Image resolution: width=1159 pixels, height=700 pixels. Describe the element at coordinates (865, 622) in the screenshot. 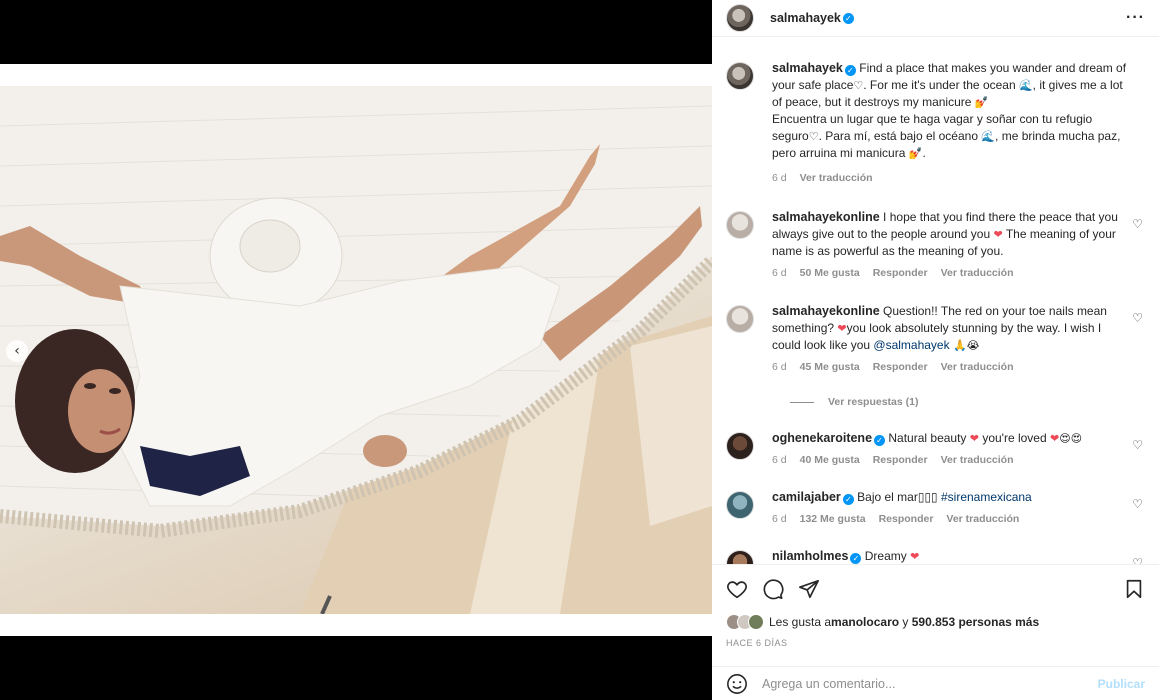

I see `liker-username: manolocaro` at that location.